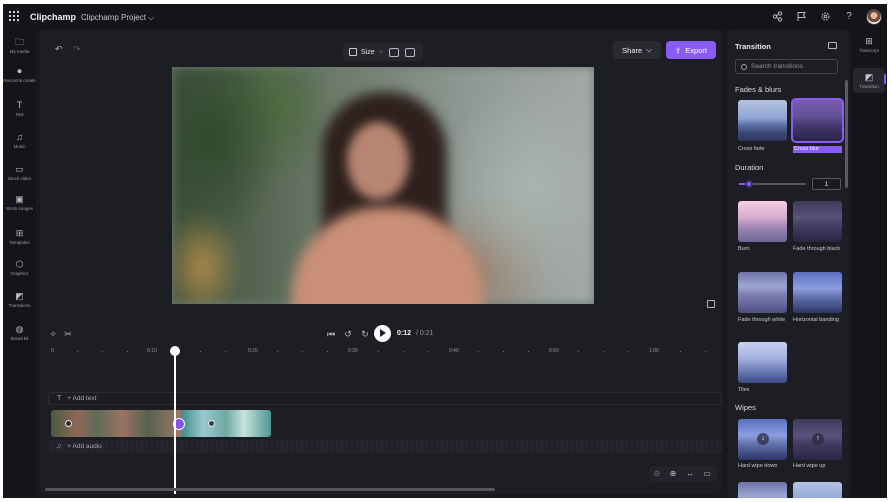  I want to click on transition-thumb-cross-blur, so click(817, 120).